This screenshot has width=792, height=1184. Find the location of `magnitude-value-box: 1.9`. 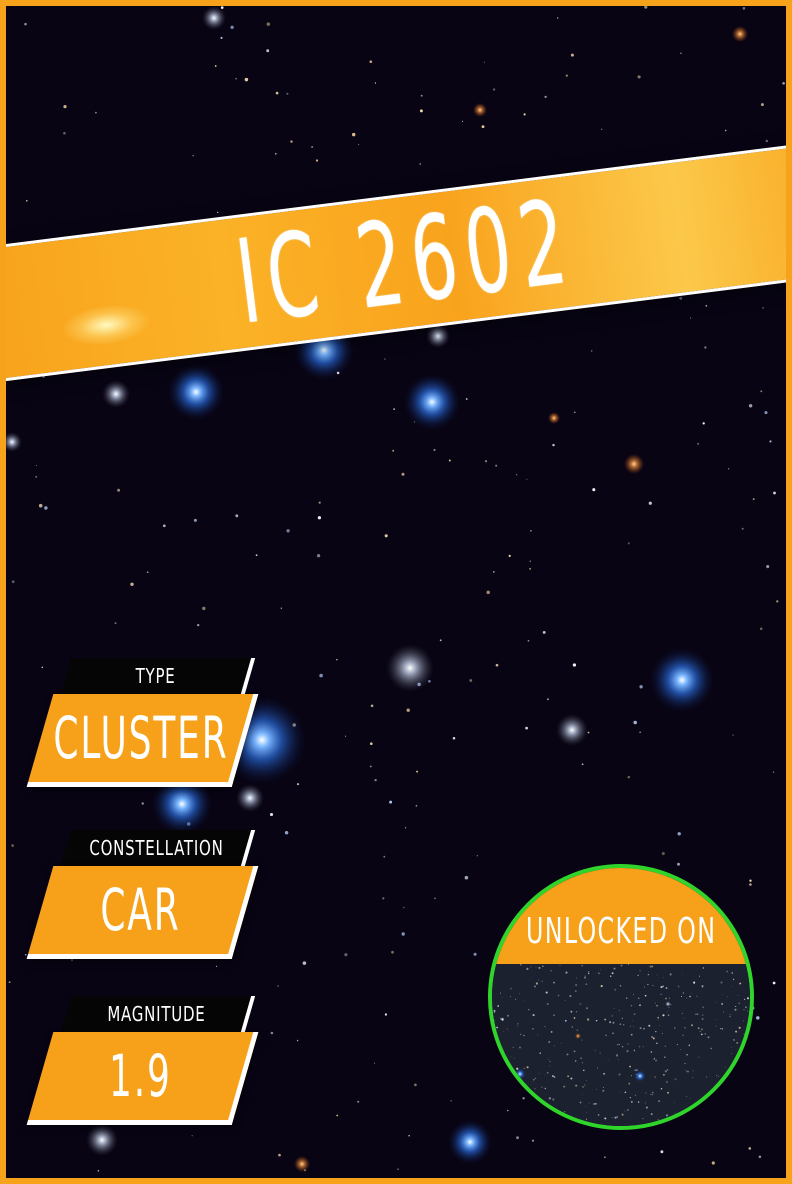

magnitude-value-box: 1.9 is located at coordinates (142, 1078).